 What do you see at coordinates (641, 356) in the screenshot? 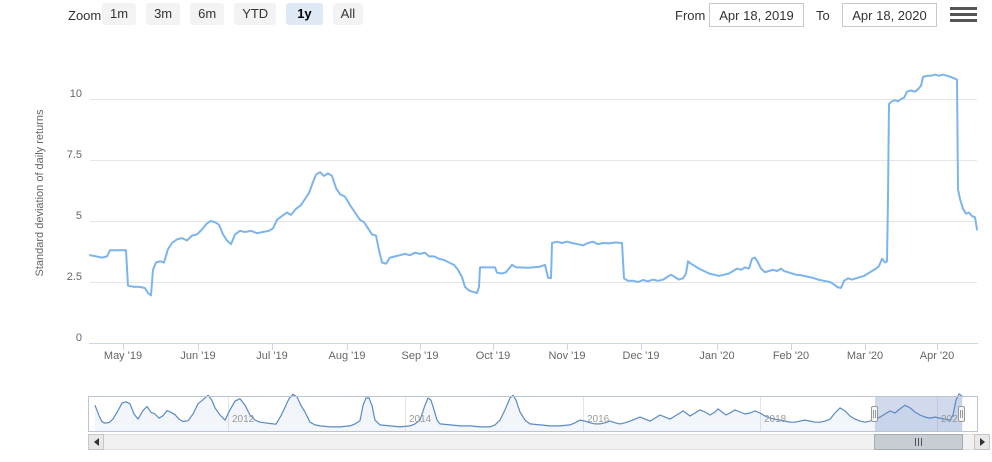
I see `x-axis-label: Dec '19` at bounding box center [641, 356].